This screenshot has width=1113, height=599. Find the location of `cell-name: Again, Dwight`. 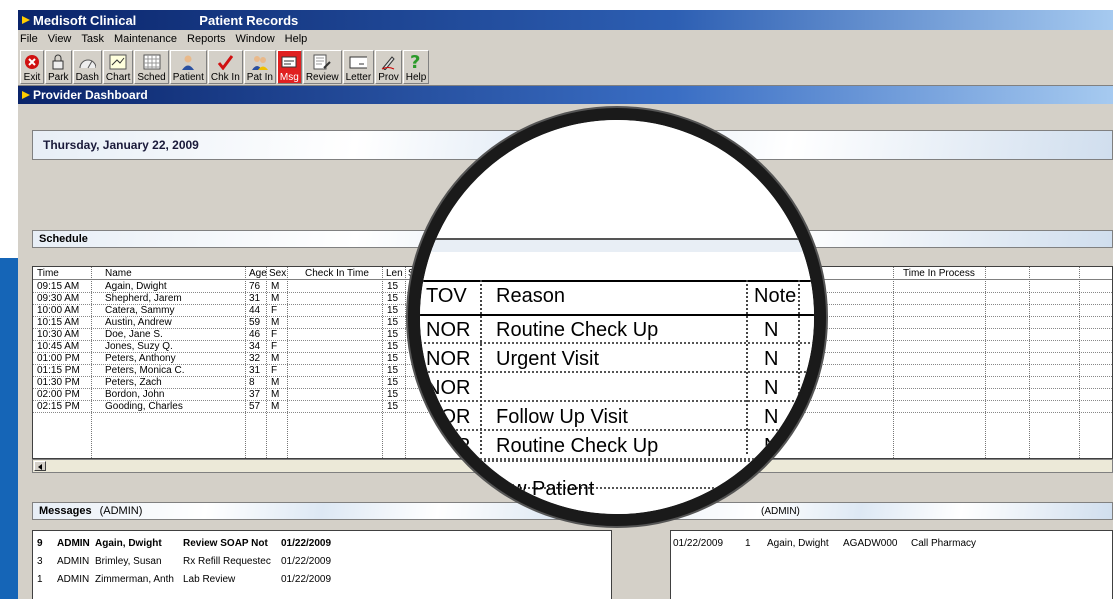

cell-name: Again, Dwight is located at coordinates (136, 286).